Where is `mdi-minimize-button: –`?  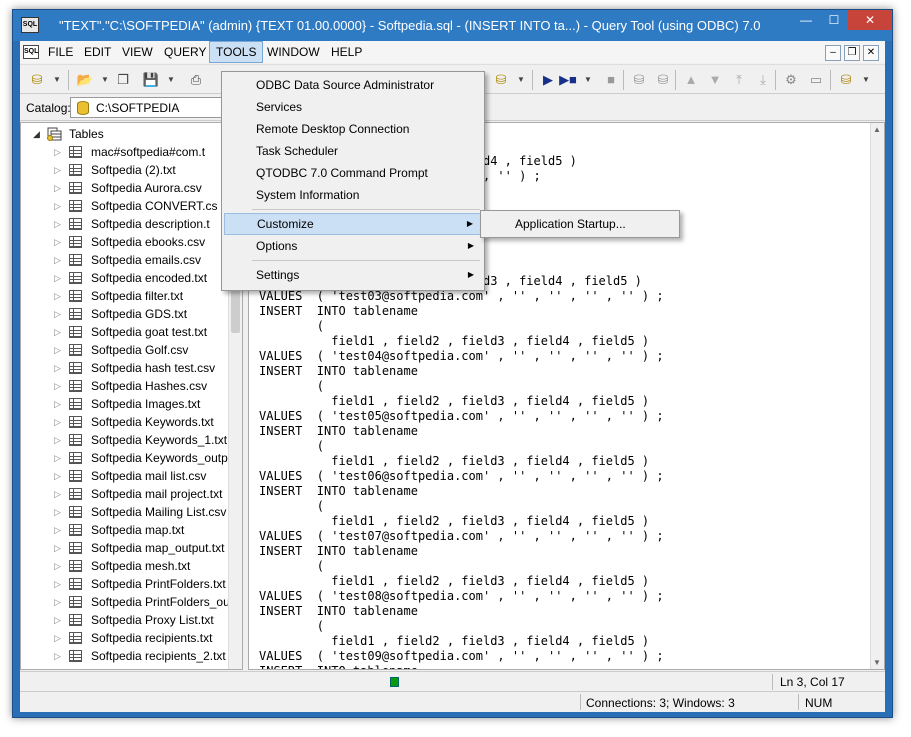 mdi-minimize-button: – is located at coordinates (833, 53).